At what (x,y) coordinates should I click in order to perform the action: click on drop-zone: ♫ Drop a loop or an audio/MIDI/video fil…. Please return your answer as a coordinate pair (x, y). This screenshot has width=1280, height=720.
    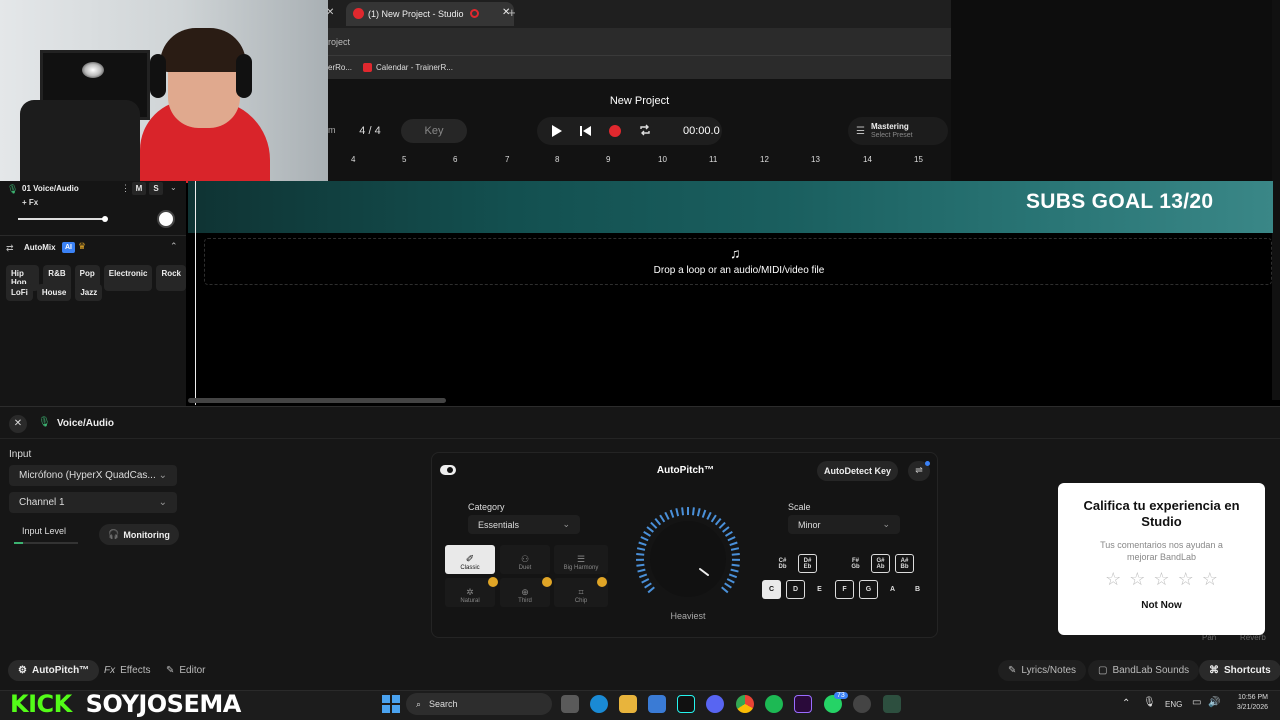
    Looking at the image, I should click on (738, 261).